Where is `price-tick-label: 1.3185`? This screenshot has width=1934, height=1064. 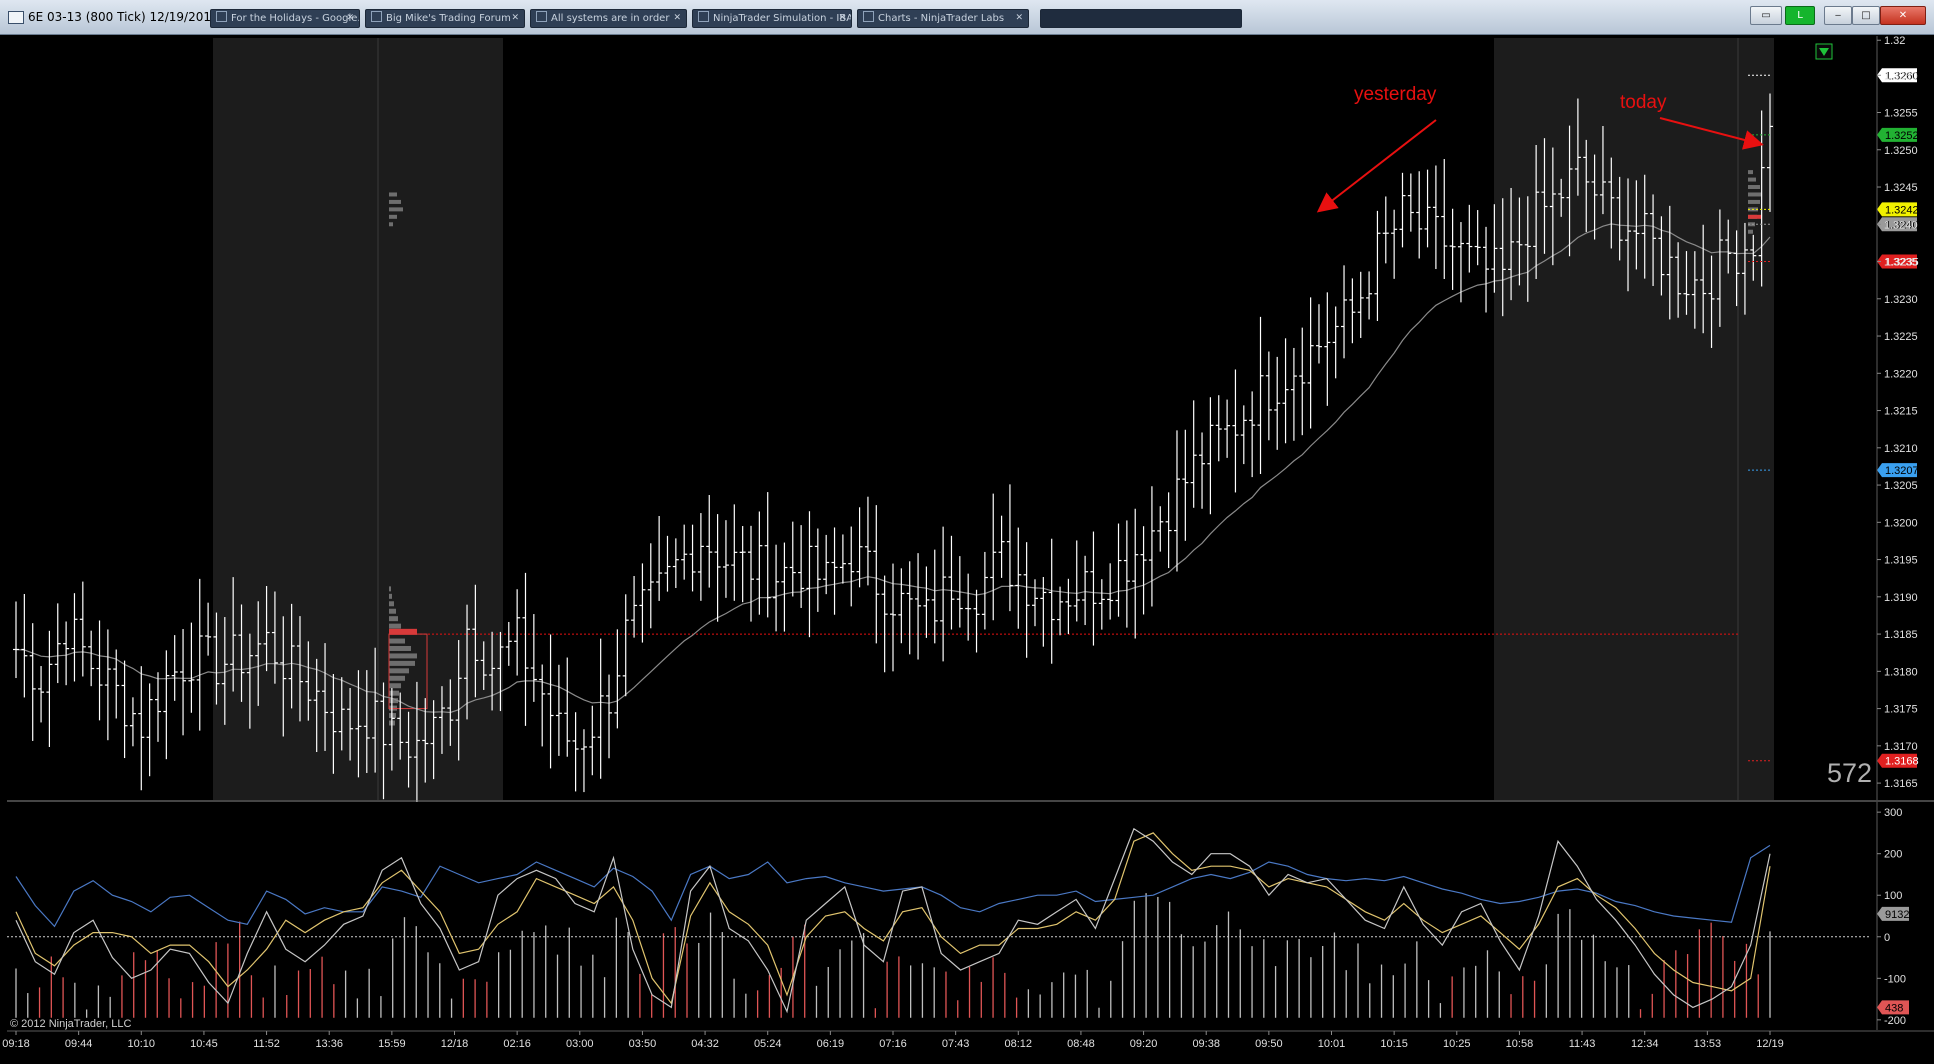
price-tick-label: 1.3185 is located at coordinates (1901, 635).